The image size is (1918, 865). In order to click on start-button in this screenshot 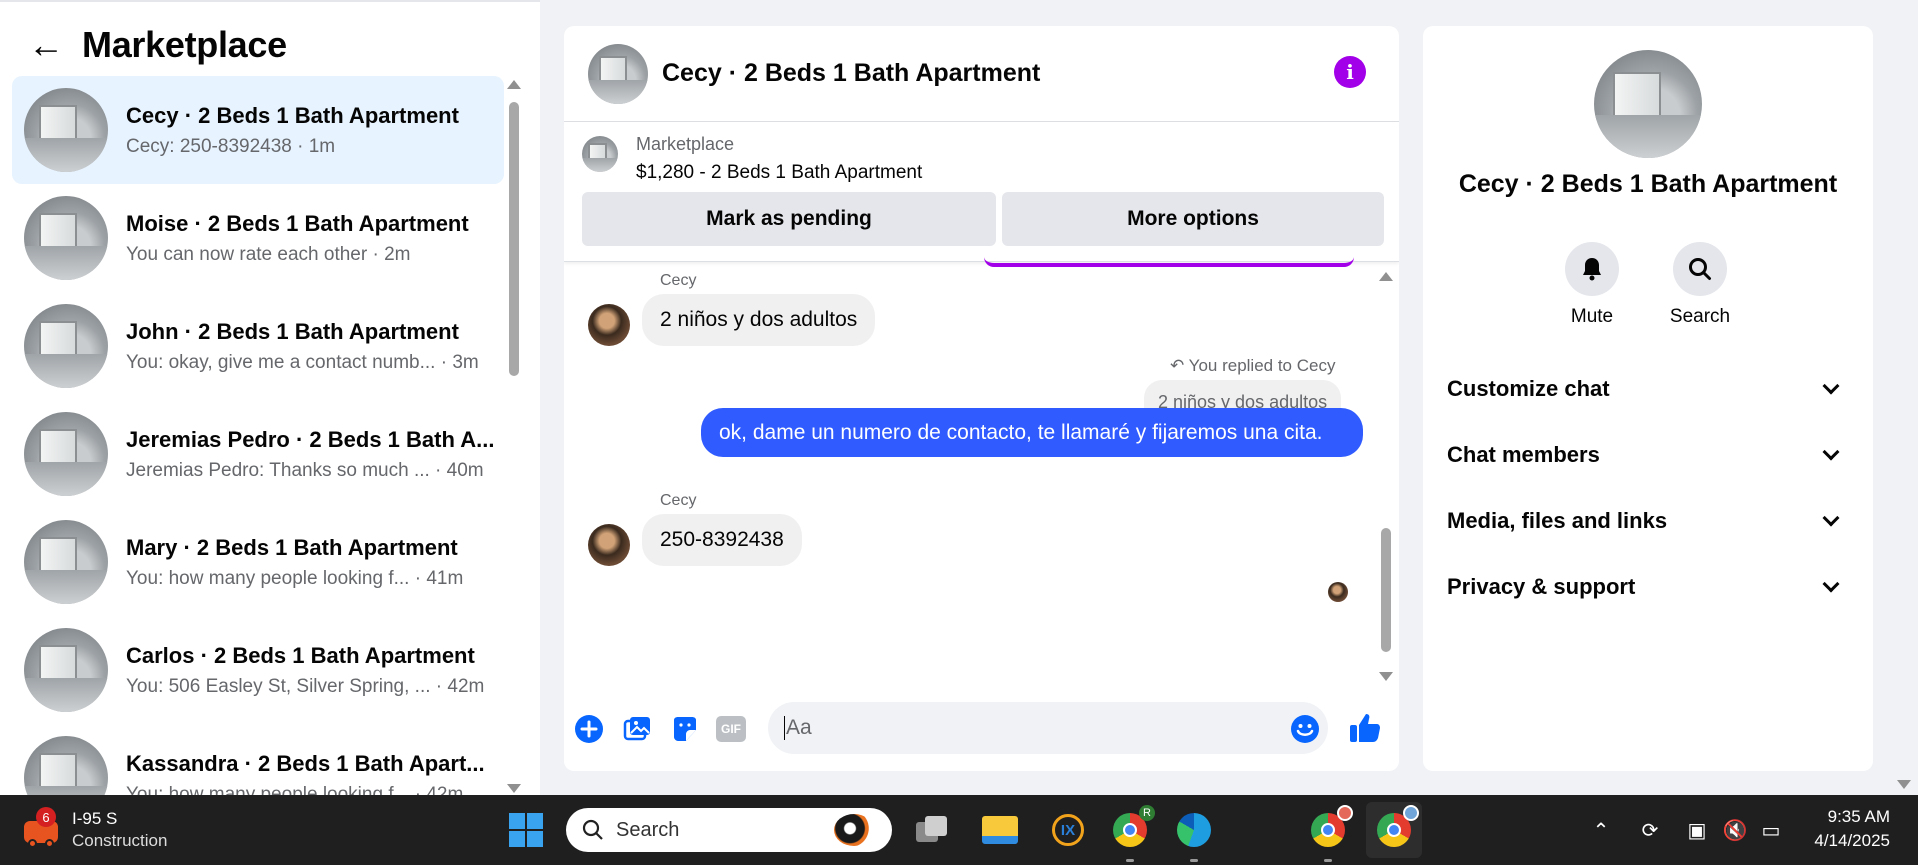, I will do `click(526, 830)`.